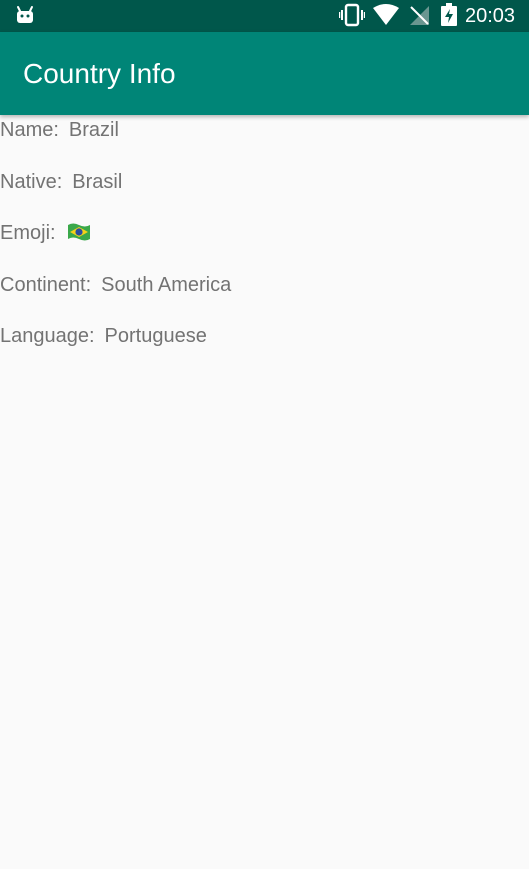 Image resolution: width=529 pixels, height=869 pixels. Describe the element at coordinates (490, 16) in the screenshot. I see `status-clock: 20:03` at that location.